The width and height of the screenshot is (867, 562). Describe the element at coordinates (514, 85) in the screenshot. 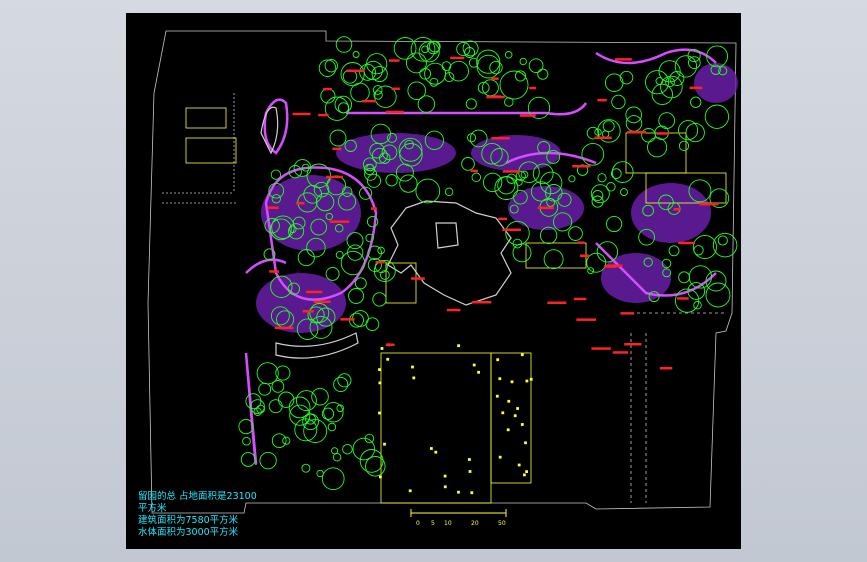

I see `large-tree-canopy` at that location.